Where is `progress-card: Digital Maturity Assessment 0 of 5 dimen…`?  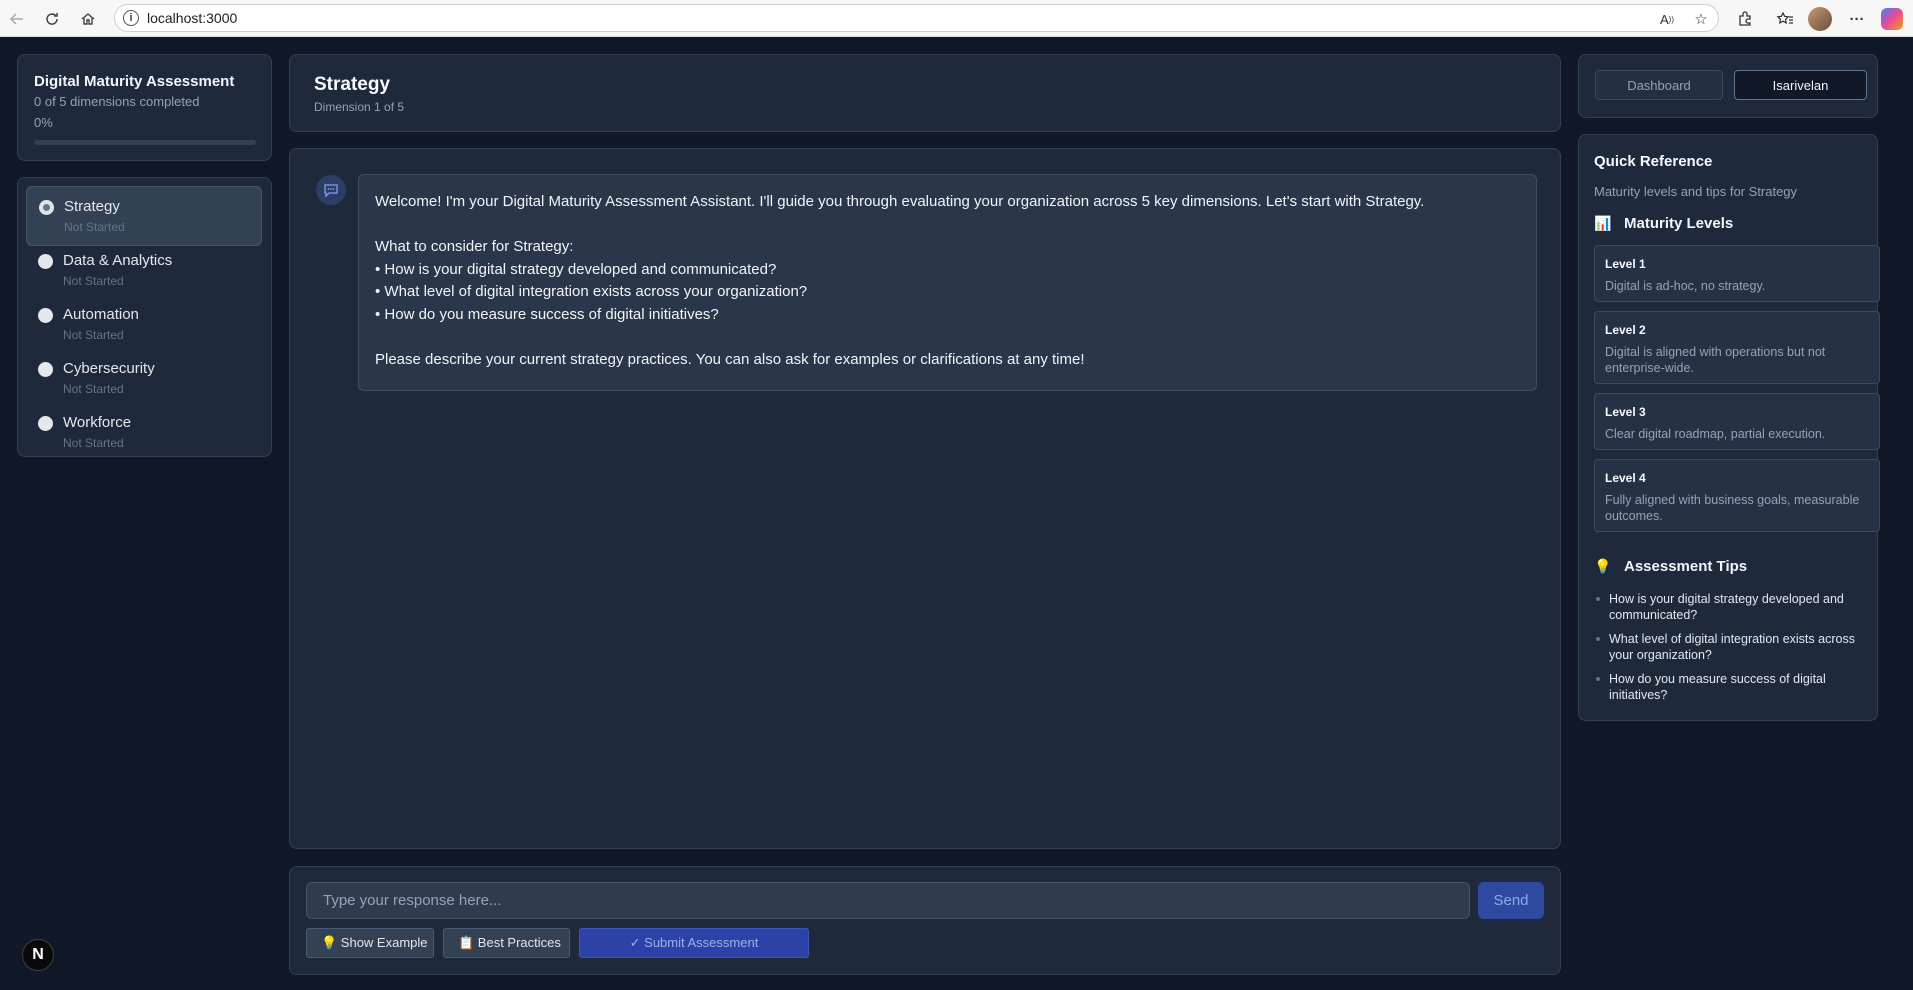 progress-card: Digital Maturity Assessment 0 of 5 dimen… is located at coordinates (144, 107).